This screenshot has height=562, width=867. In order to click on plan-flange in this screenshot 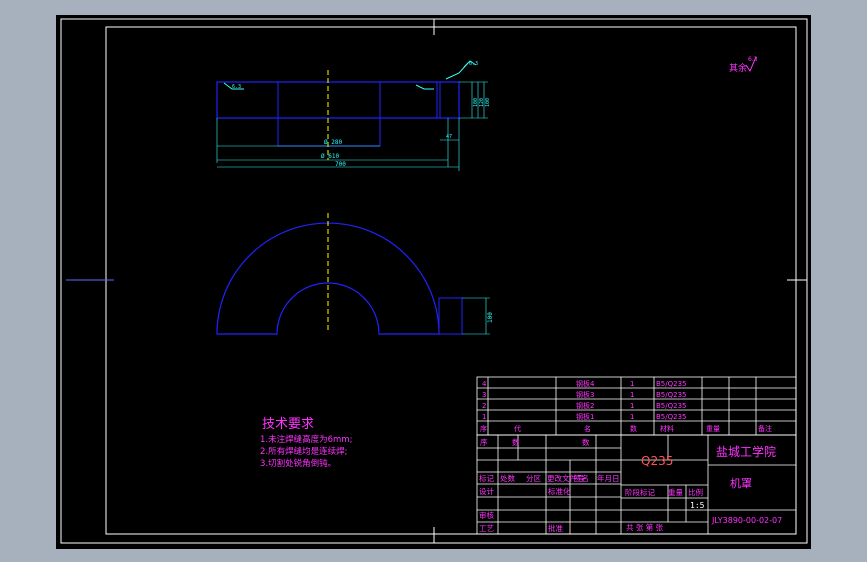, I will do `click(450, 316)`.